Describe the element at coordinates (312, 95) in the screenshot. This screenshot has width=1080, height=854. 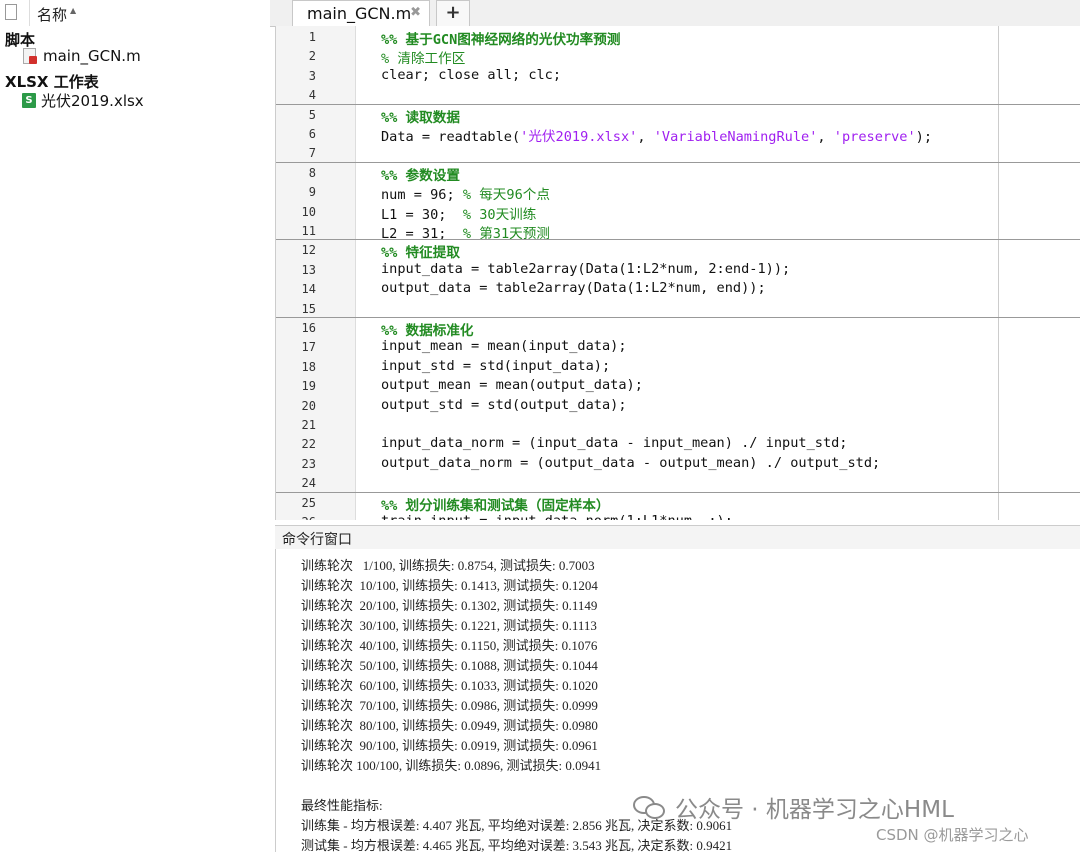
I see `line-number: 4` at that location.